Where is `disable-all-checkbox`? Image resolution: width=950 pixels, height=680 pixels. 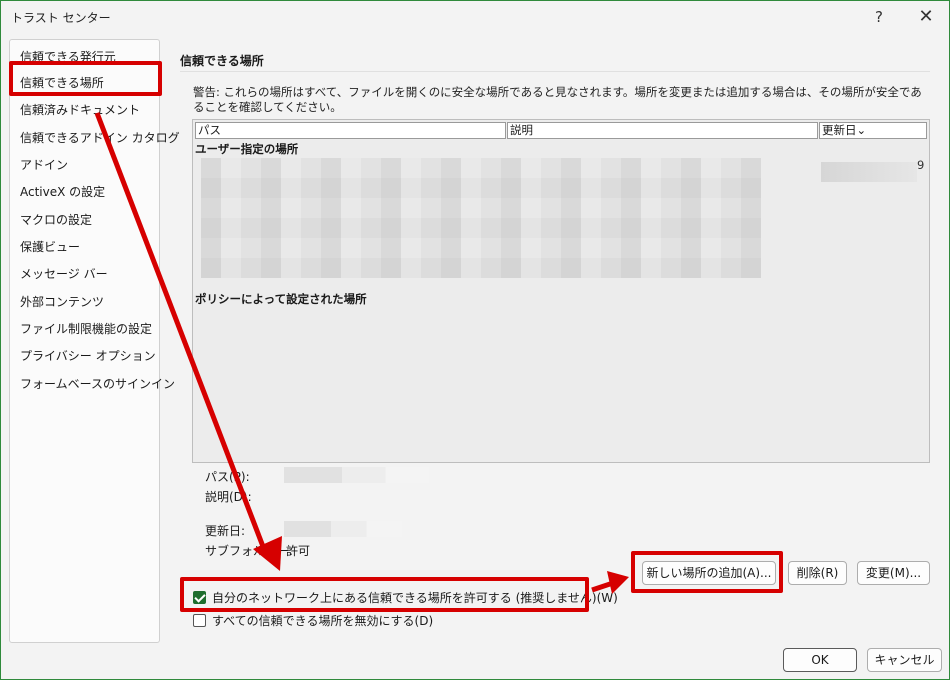
disable-all-checkbox is located at coordinates (199, 620).